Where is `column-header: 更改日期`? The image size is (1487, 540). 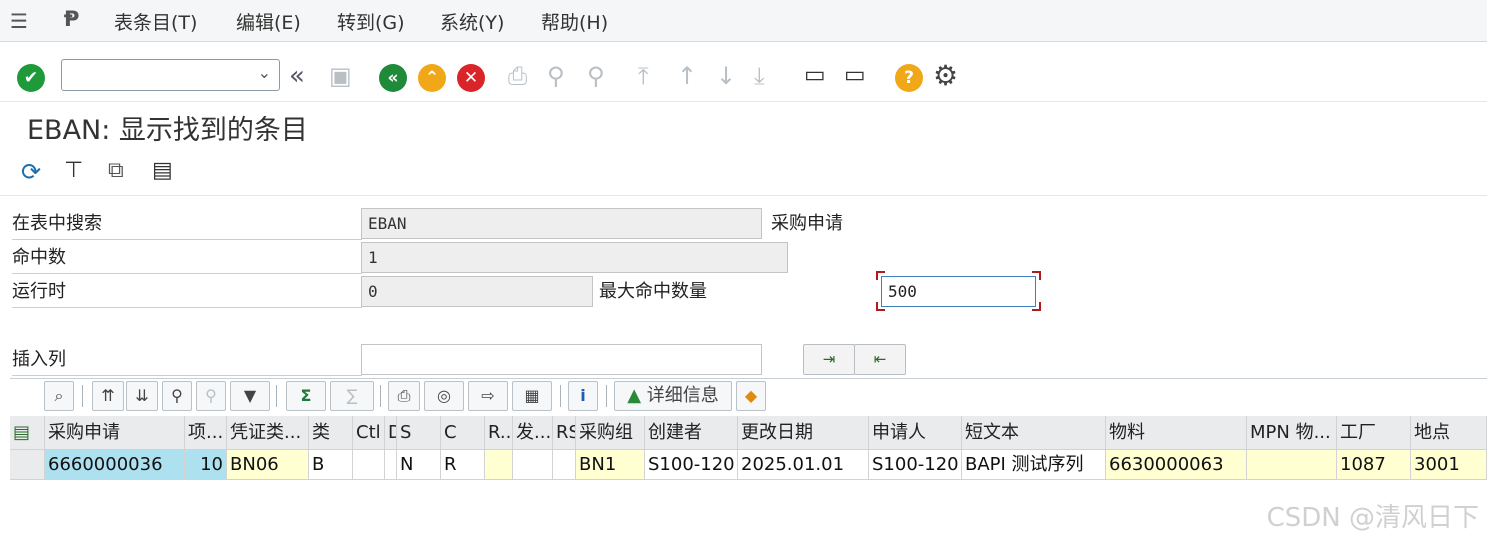
column-header: 更改日期 is located at coordinates (803, 433).